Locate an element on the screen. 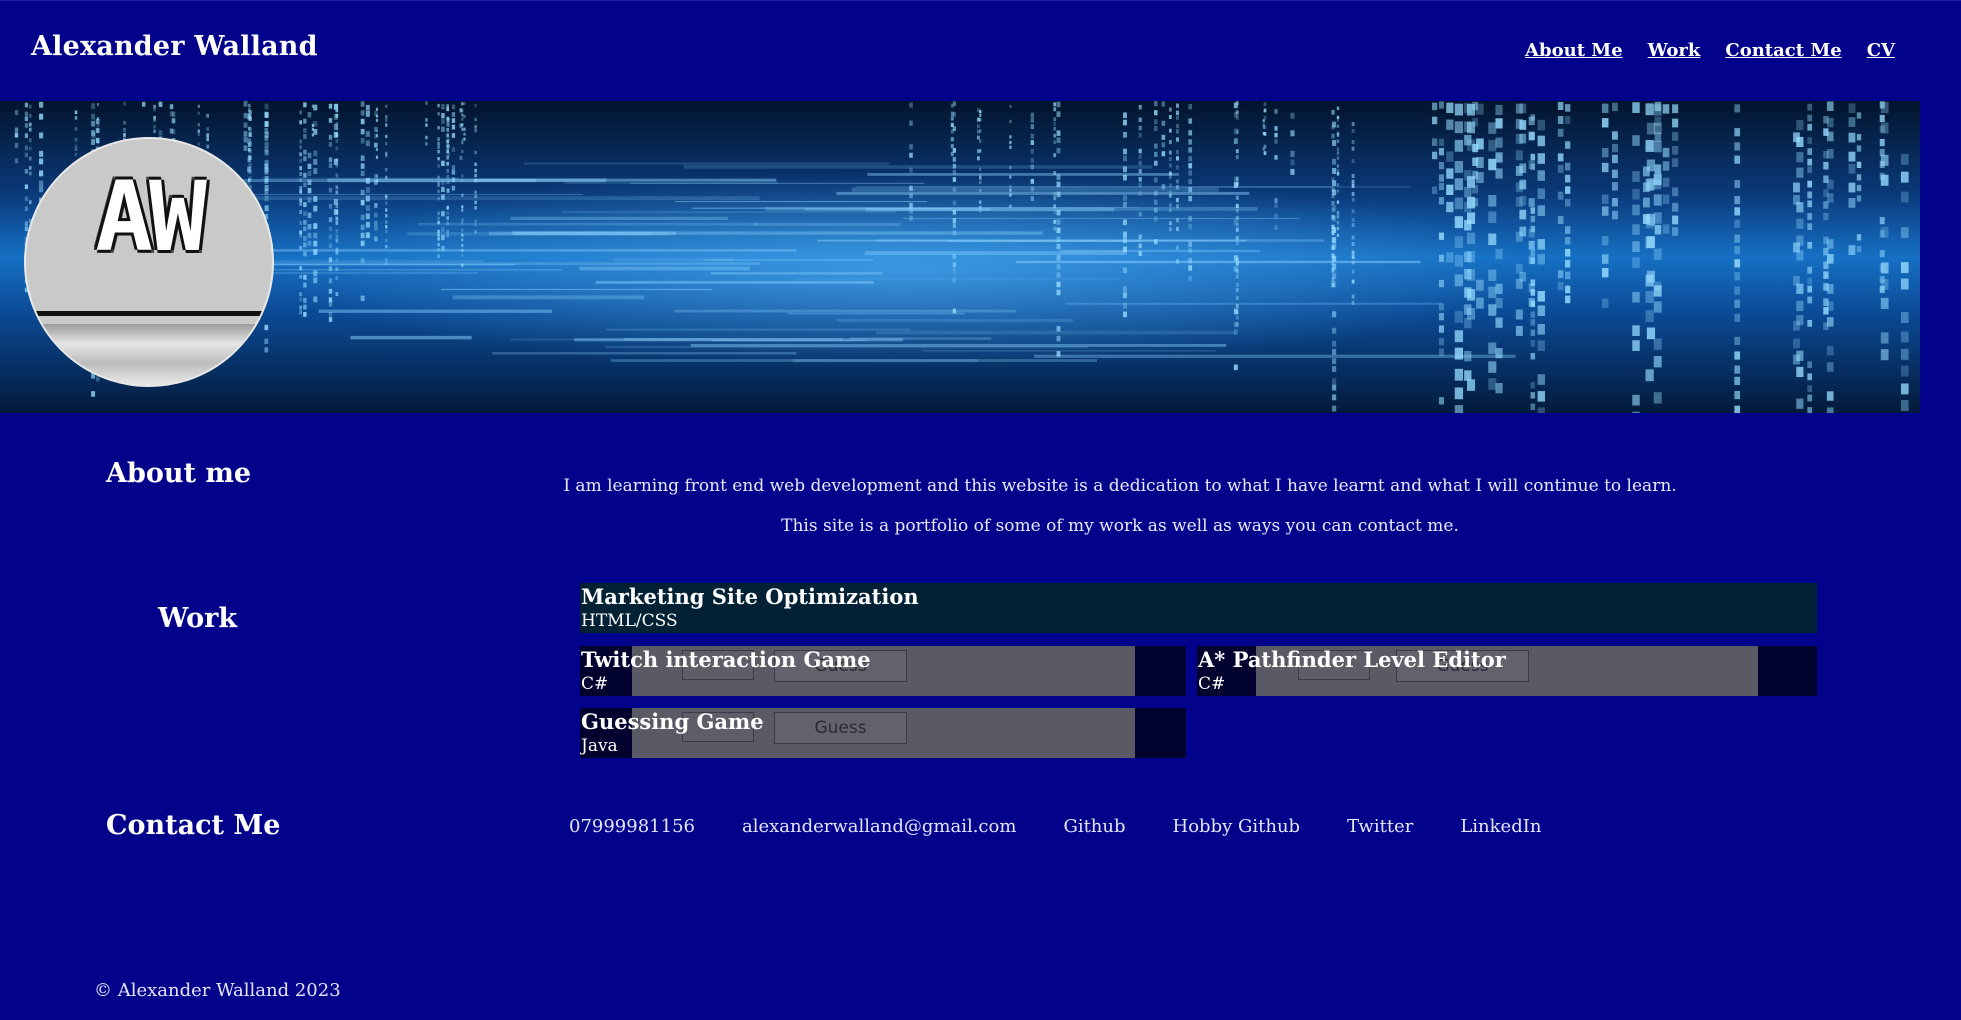 The image size is (1961, 1020). project-title: A* Pathfinder Level Editor is located at coordinates (1352, 659).